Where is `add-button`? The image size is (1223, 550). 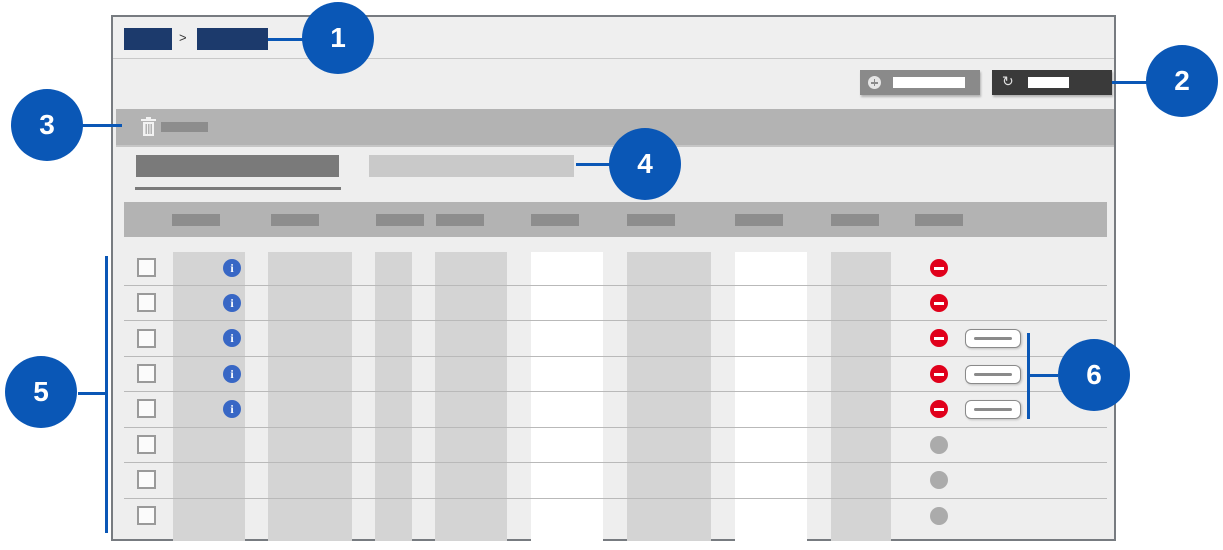 add-button is located at coordinates (920, 82).